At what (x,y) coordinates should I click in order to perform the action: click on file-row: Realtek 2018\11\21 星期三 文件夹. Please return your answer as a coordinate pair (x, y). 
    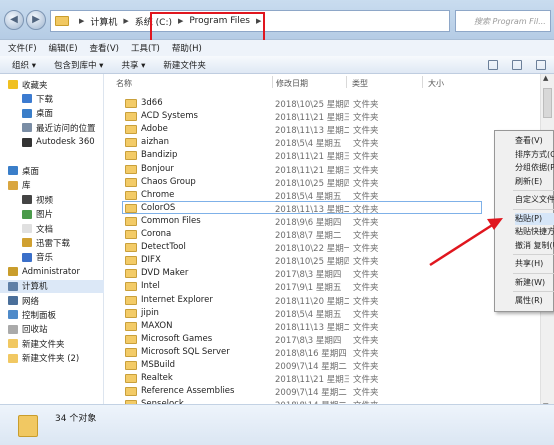
    Looking at the image, I should click on (302, 378).